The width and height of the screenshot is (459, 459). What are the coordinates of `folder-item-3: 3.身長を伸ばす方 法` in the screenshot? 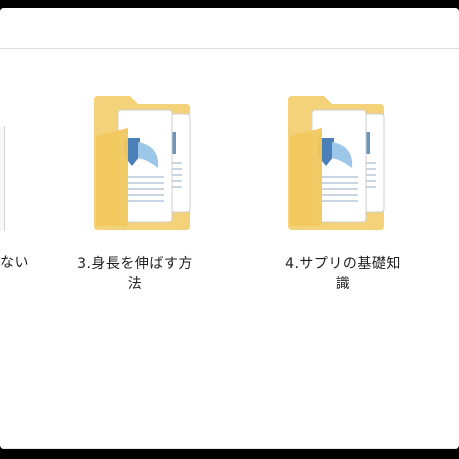 It's located at (135, 199).